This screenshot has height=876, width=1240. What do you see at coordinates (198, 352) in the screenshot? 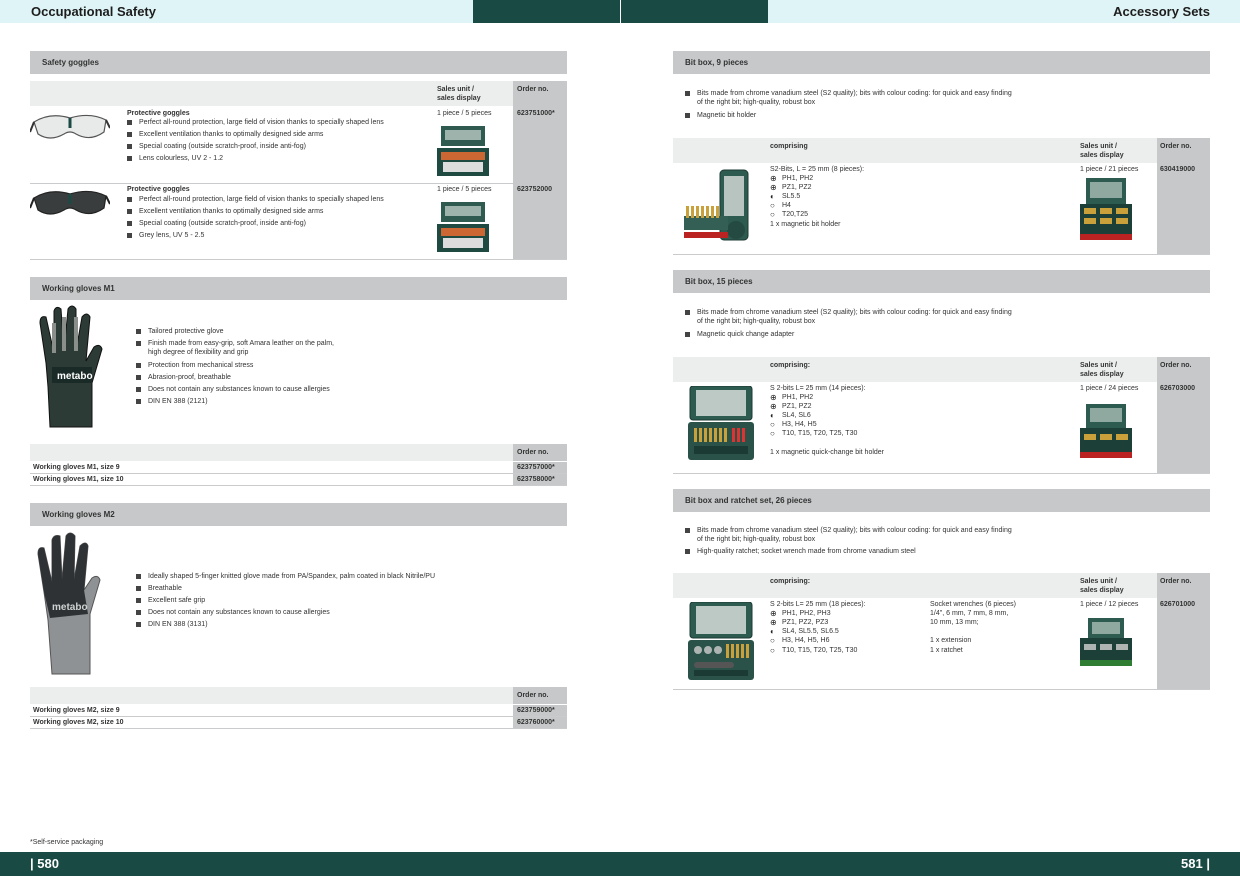
I see `bullet-continuation: high degree of flexibility and grip` at bounding box center [198, 352].